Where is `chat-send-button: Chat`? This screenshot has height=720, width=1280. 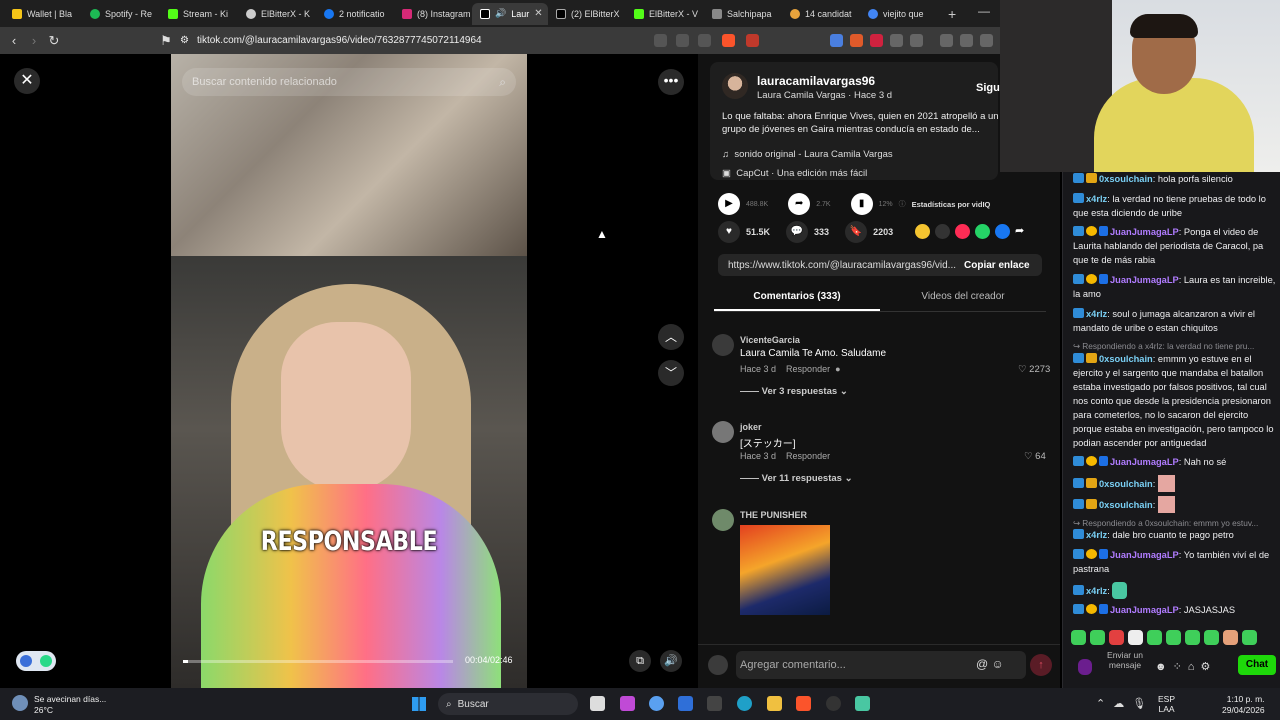 chat-send-button: Chat is located at coordinates (1257, 665).